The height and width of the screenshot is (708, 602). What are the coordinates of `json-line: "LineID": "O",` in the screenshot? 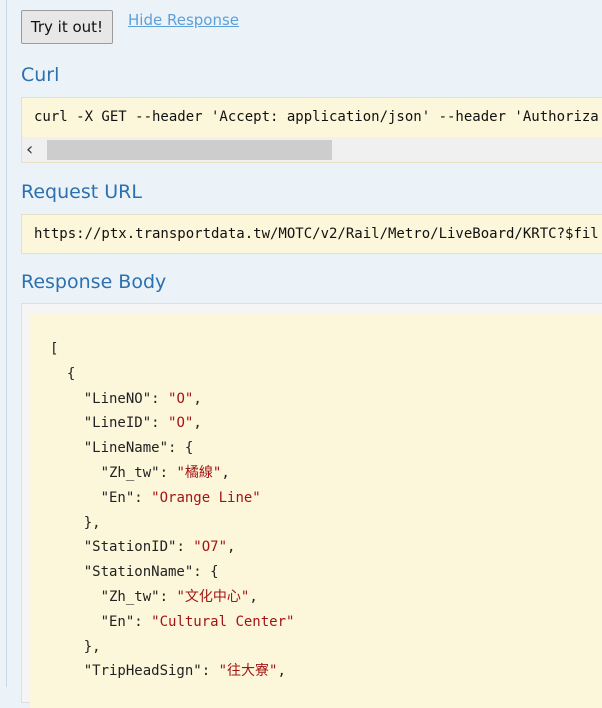 It's located at (172, 423).